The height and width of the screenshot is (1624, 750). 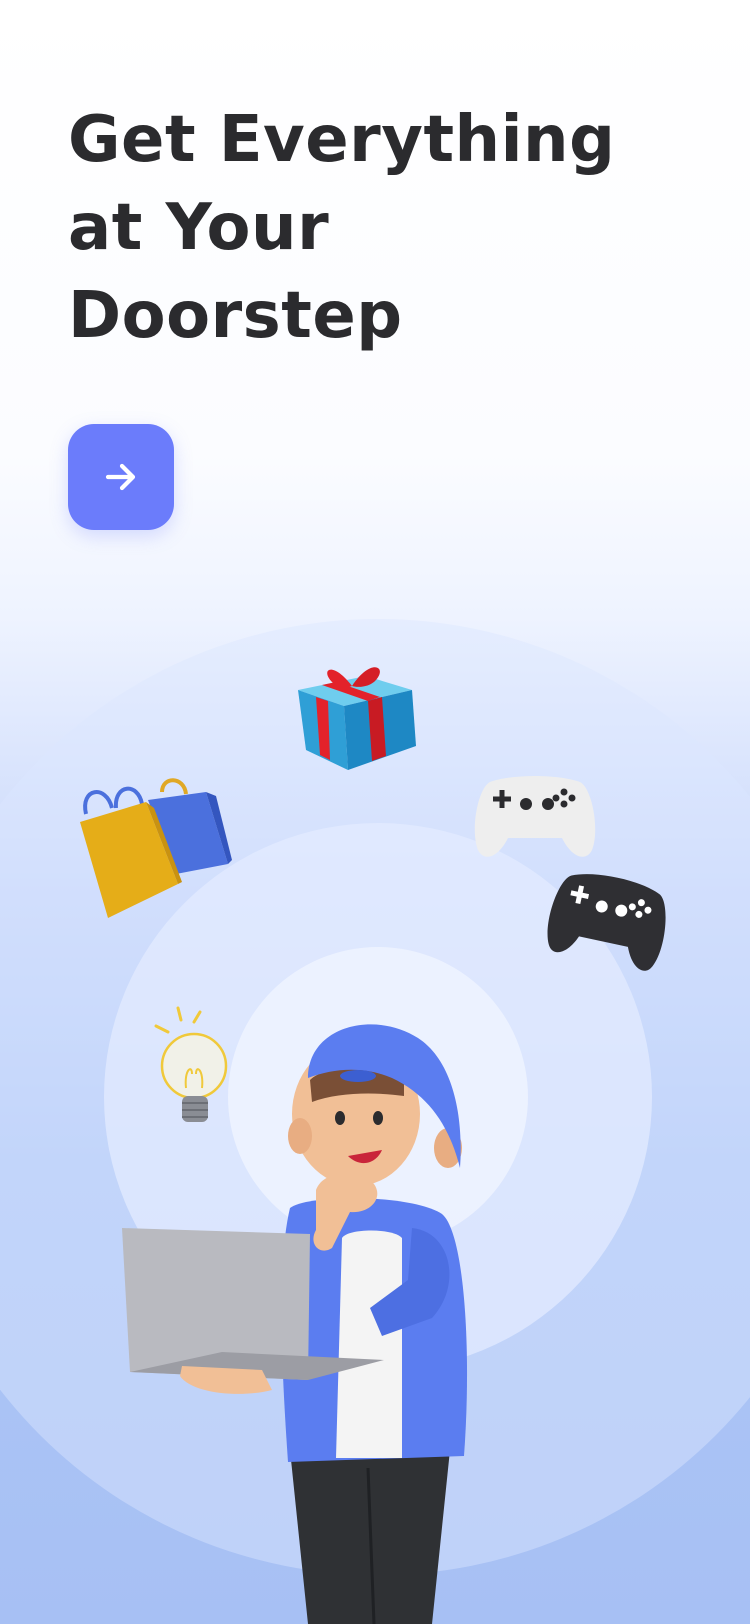 I want to click on next-button, so click(x=121, y=477).